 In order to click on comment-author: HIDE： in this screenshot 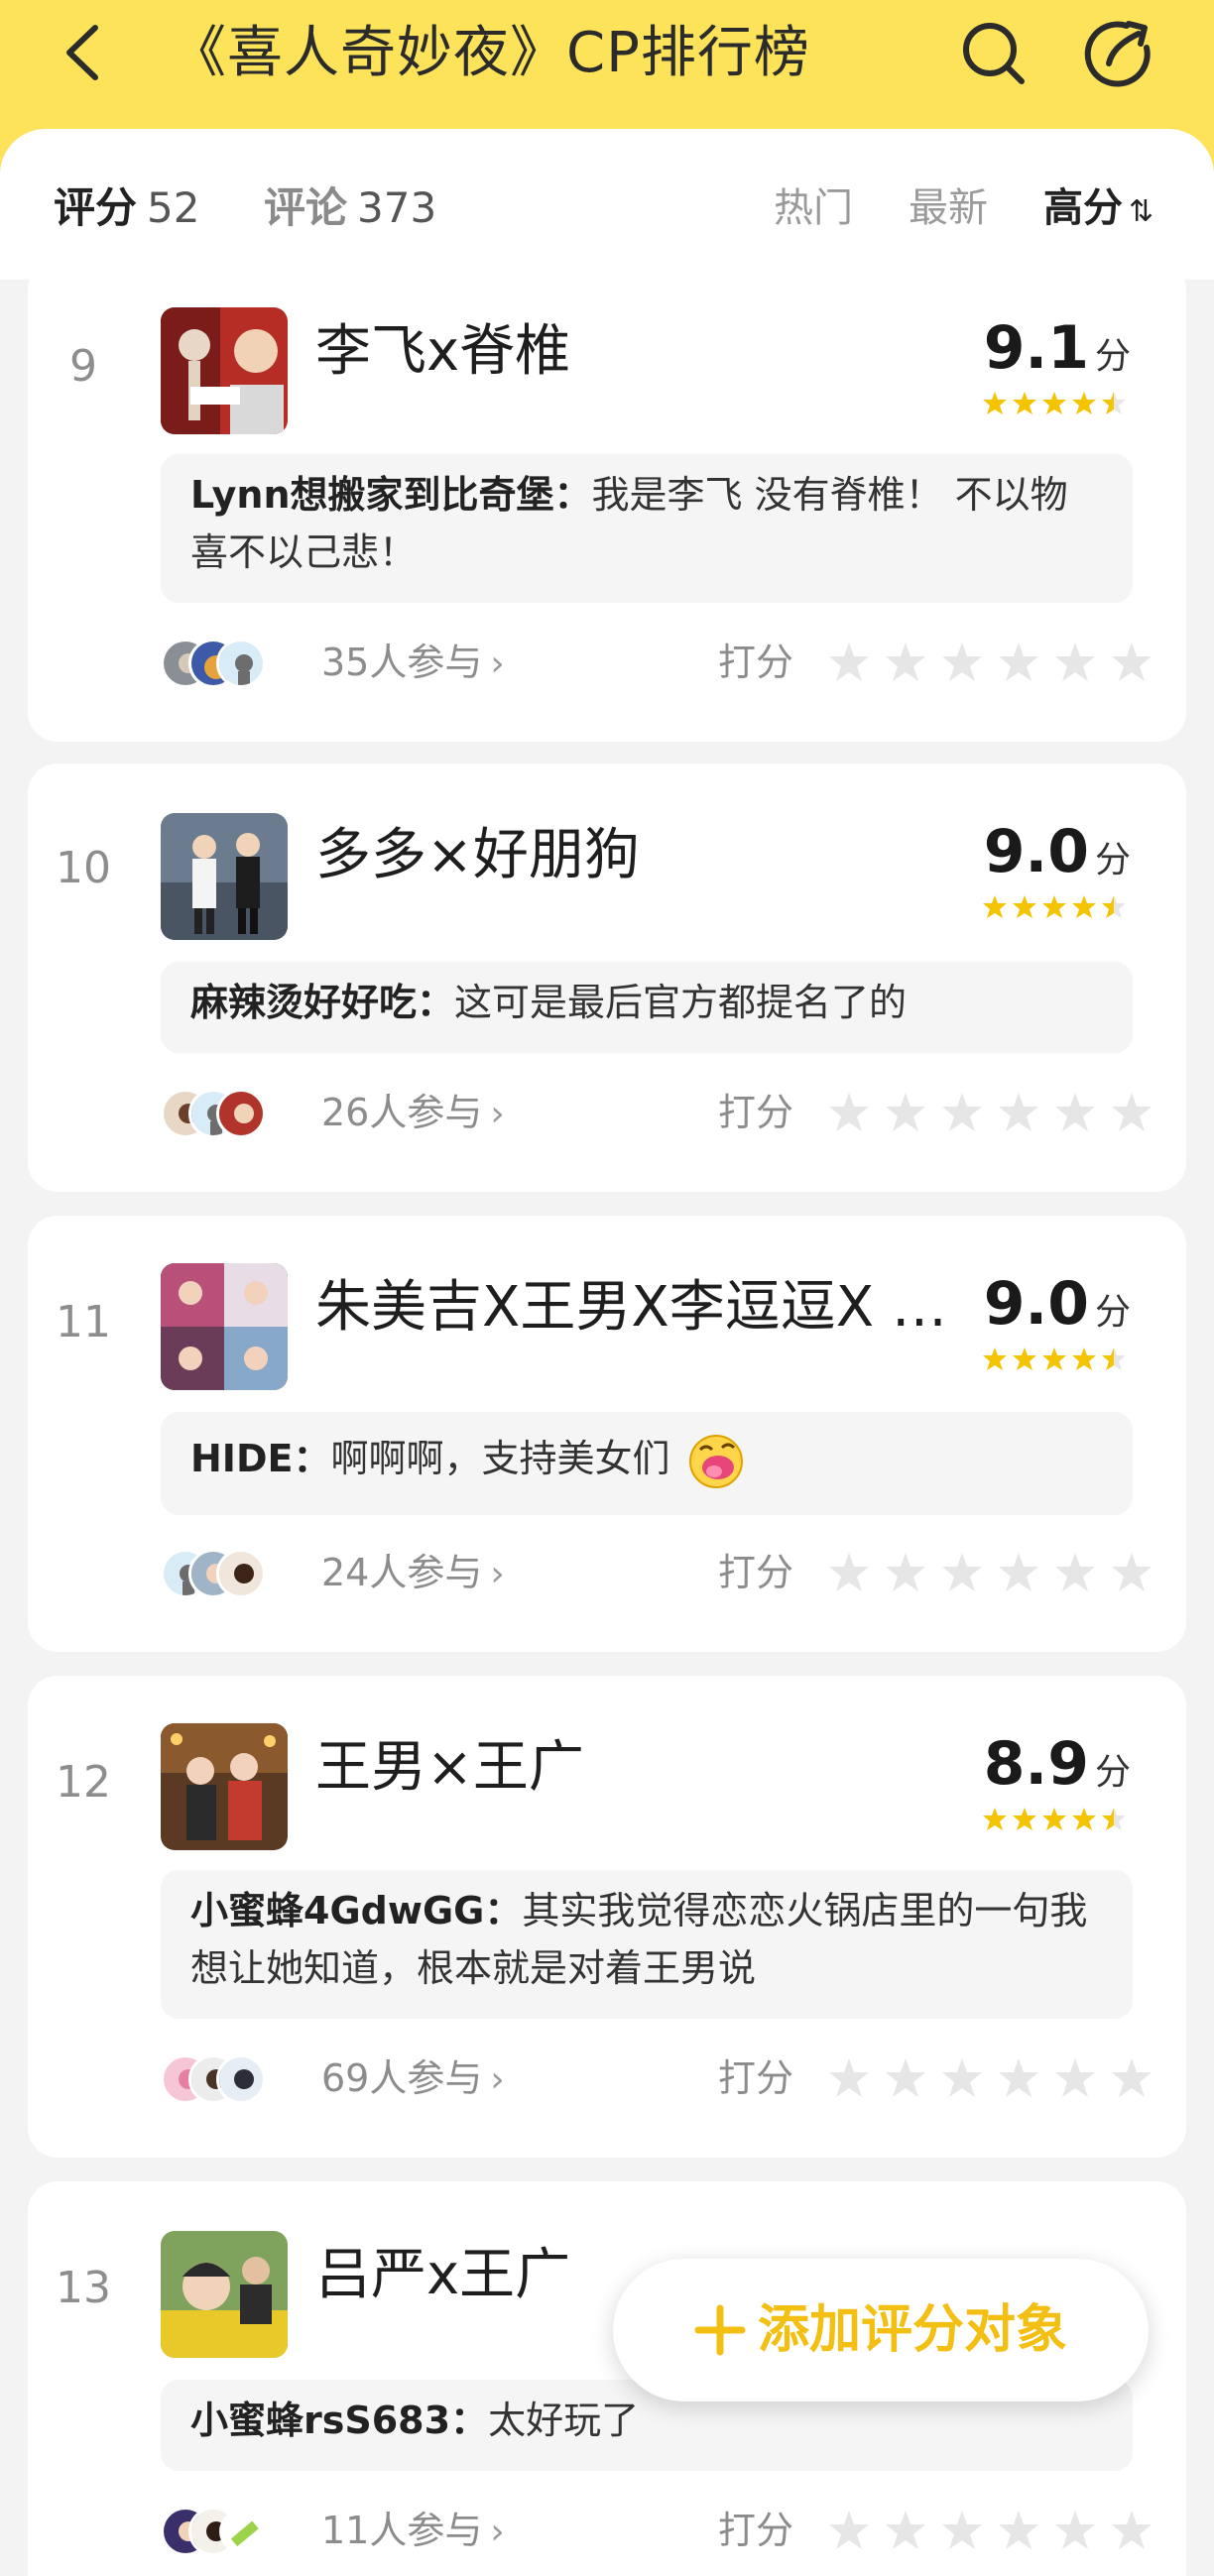, I will do `click(260, 1458)`.